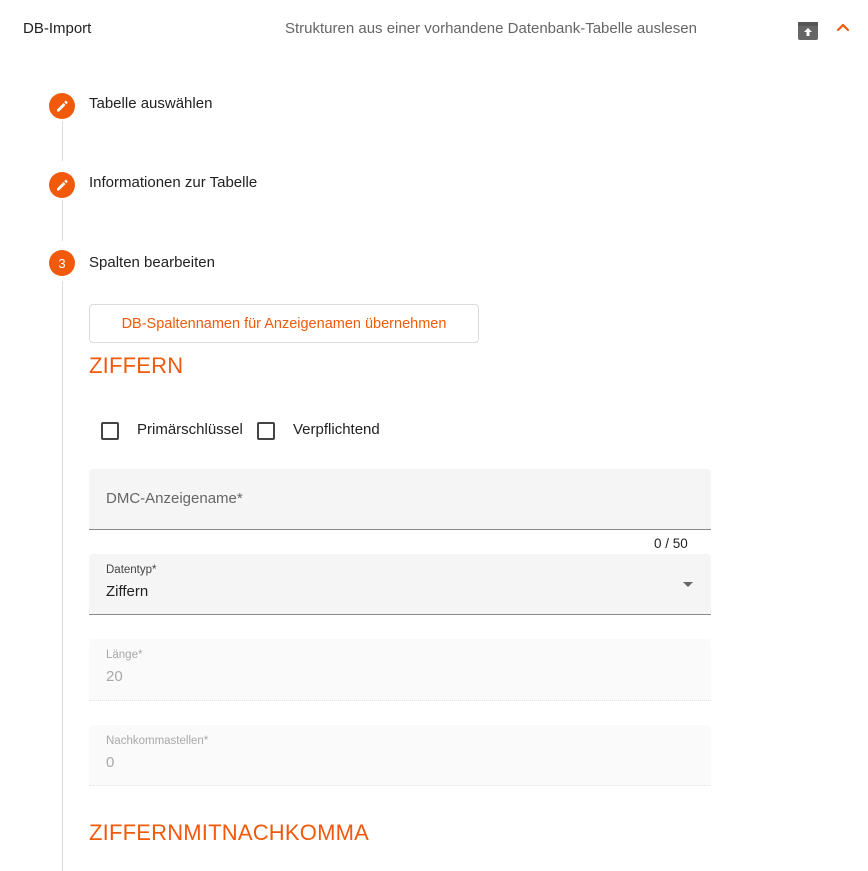  What do you see at coordinates (114, 676) in the screenshot?
I see `length-value: 20` at bounding box center [114, 676].